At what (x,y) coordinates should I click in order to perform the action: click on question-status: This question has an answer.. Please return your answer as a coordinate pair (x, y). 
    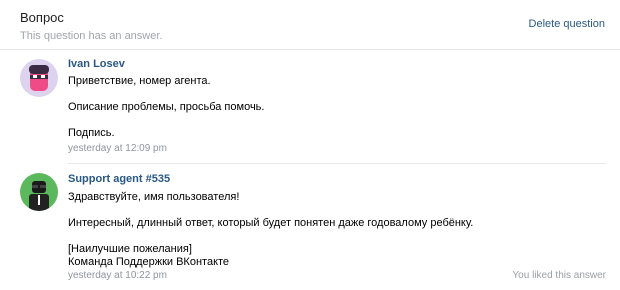
    Looking at the image, I should click on (91, 36).